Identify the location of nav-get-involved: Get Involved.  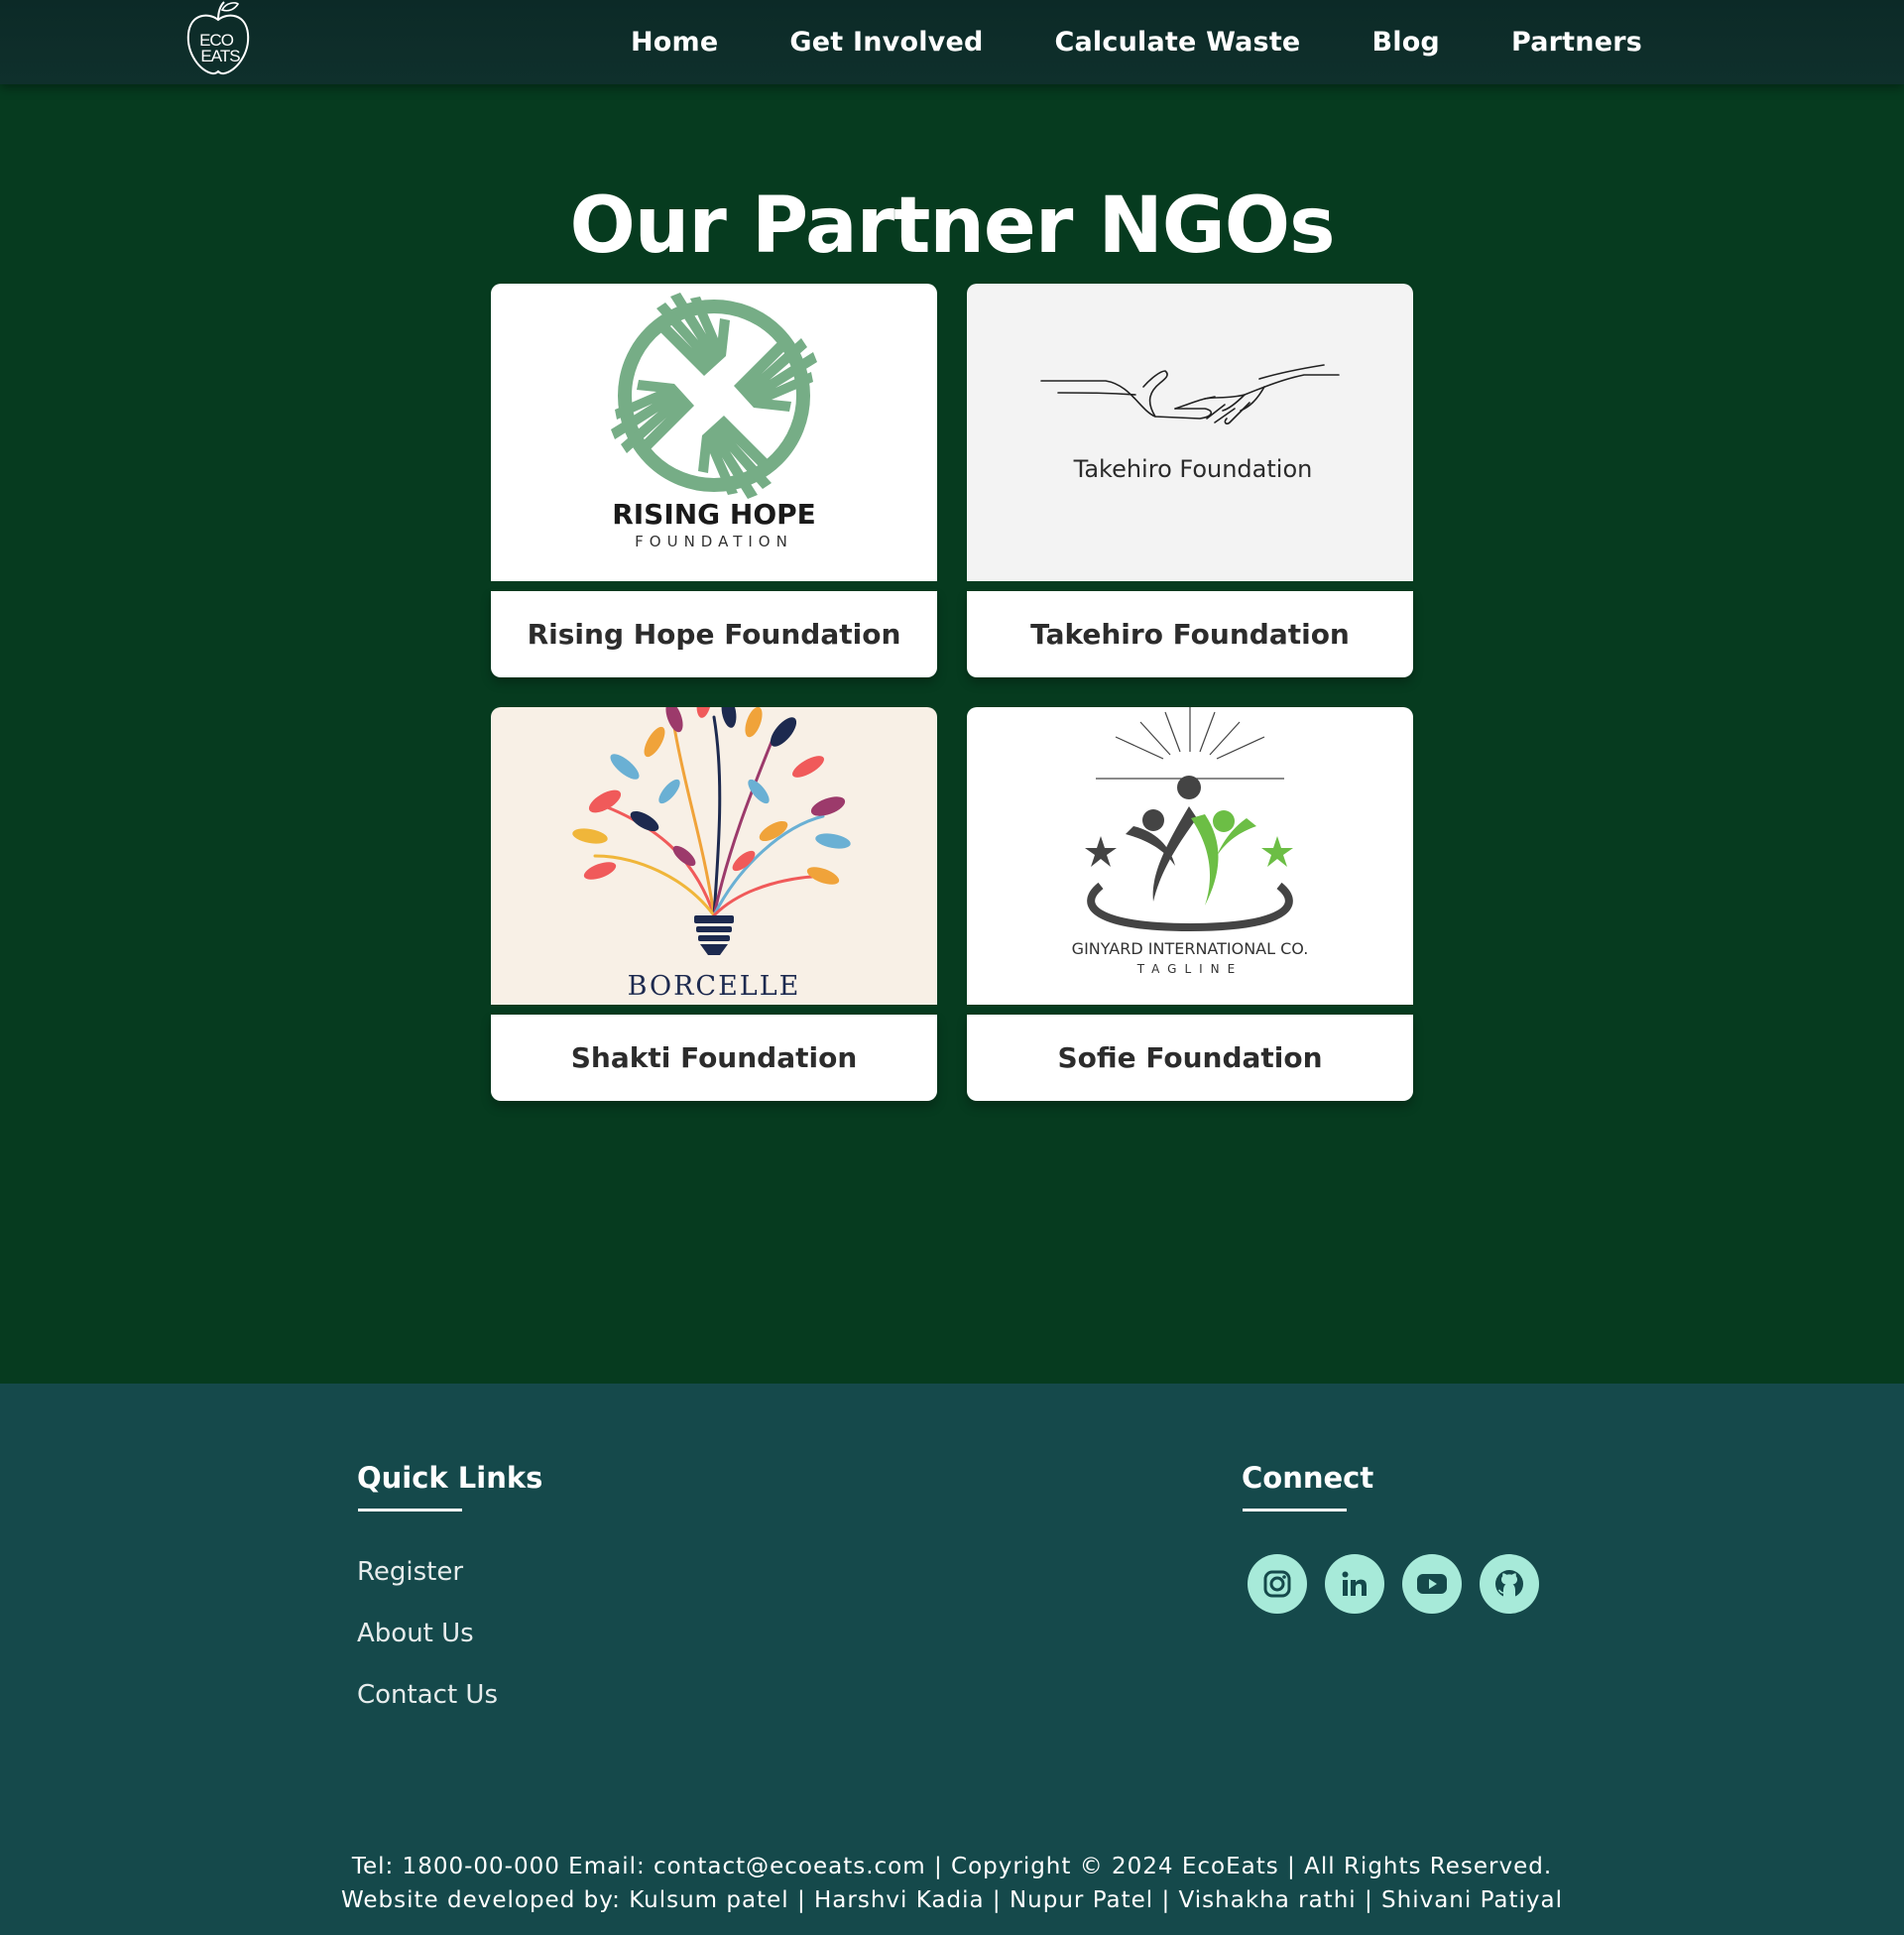
(886, 43).